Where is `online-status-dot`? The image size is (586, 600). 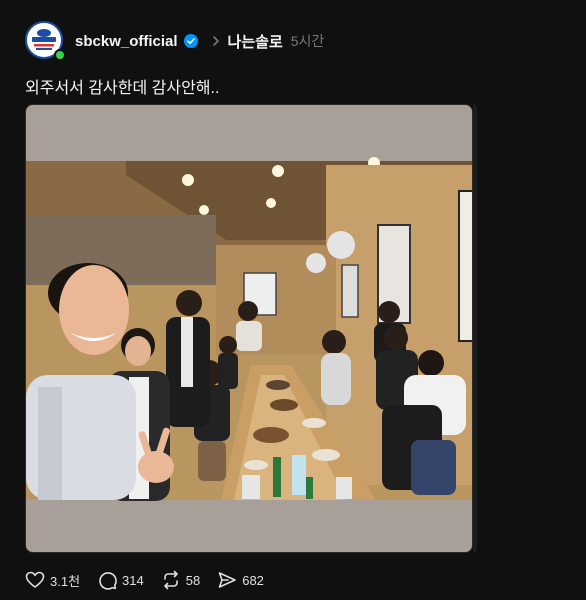 online-status-dot is located at coordinates (60, 55).